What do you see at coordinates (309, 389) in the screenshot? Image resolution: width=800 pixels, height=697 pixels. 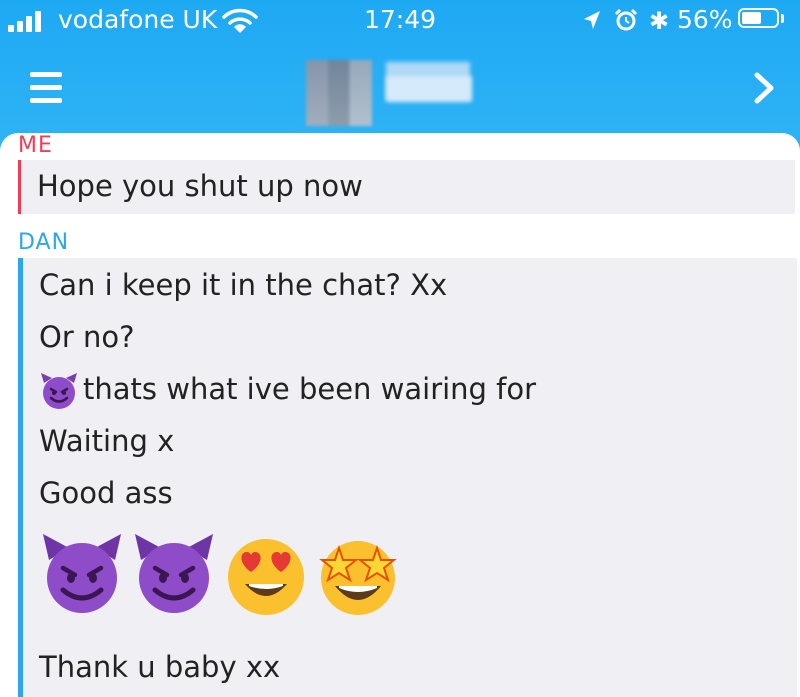 I see `chat-message: thats what ive been wairing for` at bounding box center [309, 389].